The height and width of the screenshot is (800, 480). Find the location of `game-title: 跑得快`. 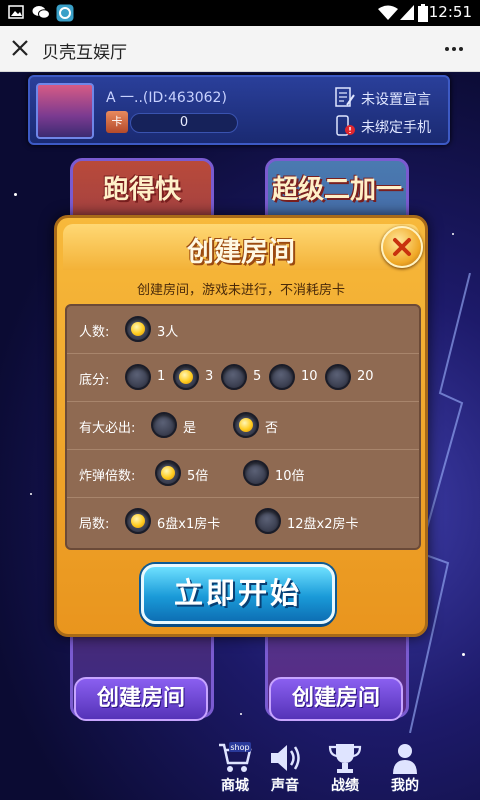

game-title: 跑得快 is located at coordinates (141, 190).